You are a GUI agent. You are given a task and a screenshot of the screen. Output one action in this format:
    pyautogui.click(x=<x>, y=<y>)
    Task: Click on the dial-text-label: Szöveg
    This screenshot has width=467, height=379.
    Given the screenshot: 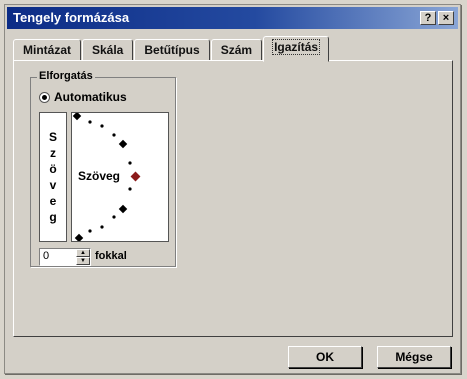 What is the action you would take?
    pyautogui.click(x=99, y=176)
    